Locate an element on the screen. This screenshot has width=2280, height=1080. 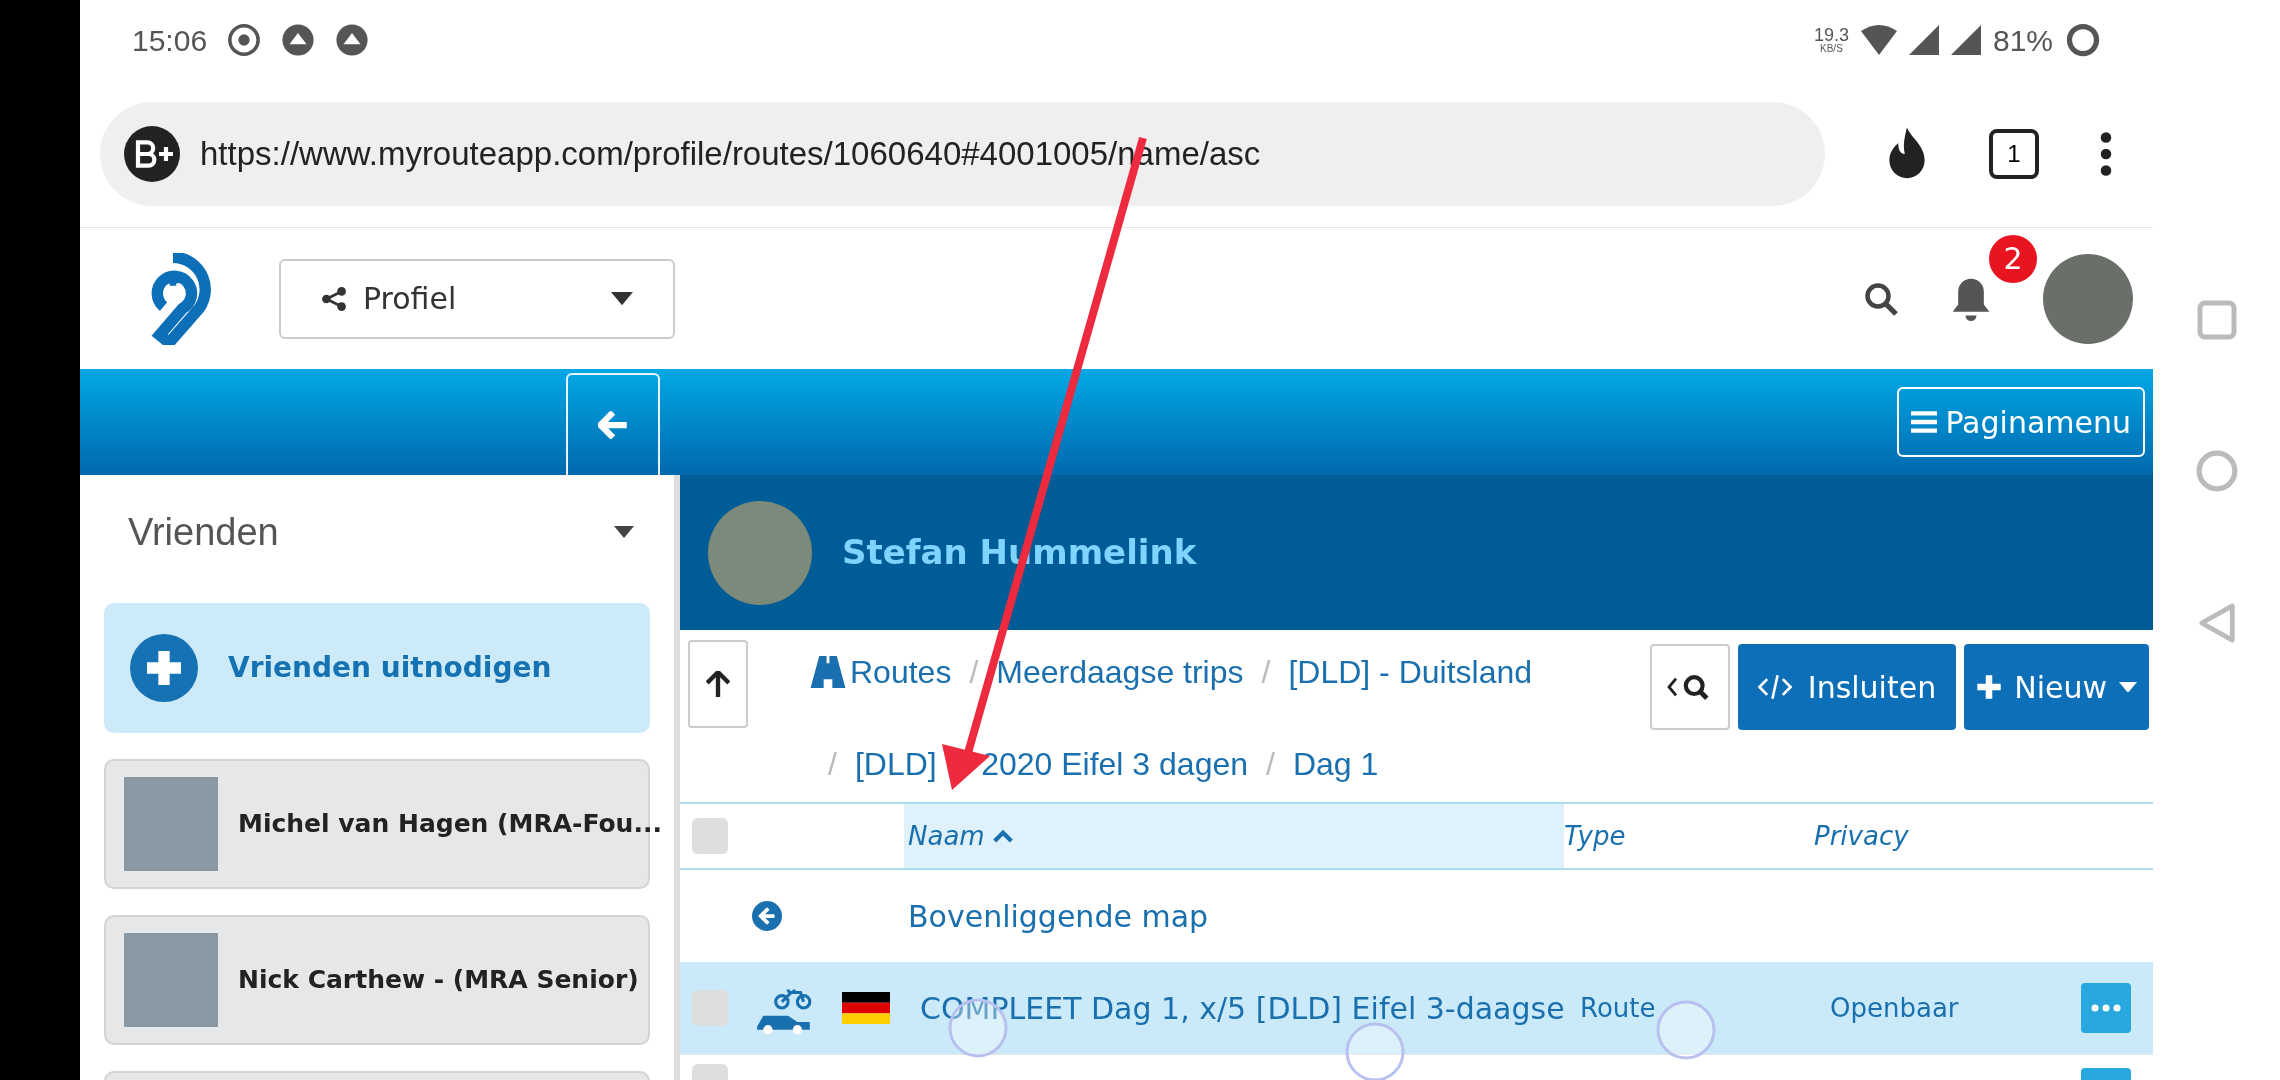
more-options-button is located at coordinates (2106, 1008).